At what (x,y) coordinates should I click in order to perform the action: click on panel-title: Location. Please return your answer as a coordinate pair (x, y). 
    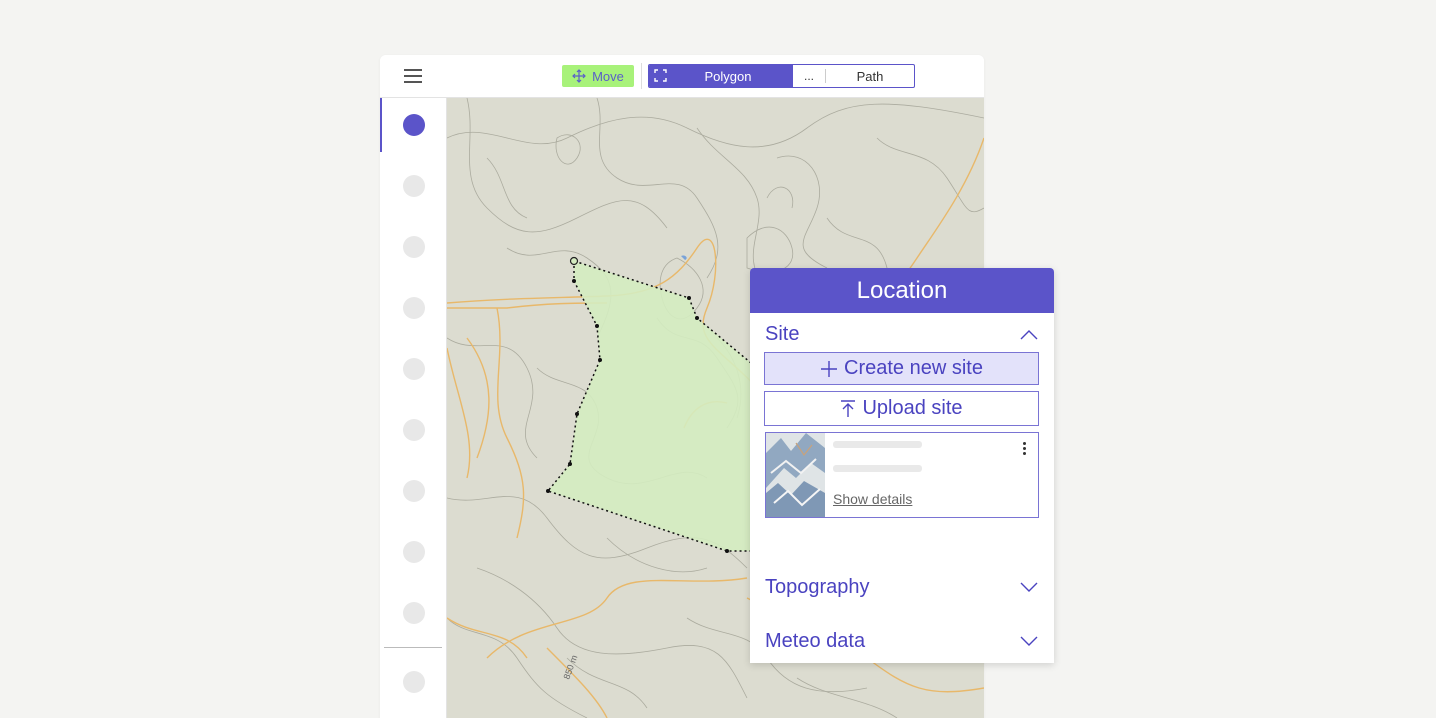
    Looking at the image, I should click on (902, 290).